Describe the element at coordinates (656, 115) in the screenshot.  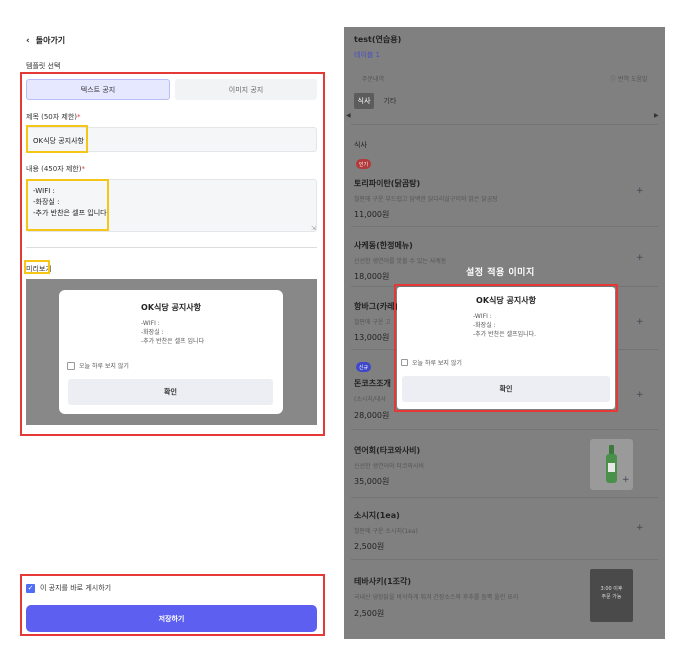
I see `scroll-right-icon: ▶` at that location.